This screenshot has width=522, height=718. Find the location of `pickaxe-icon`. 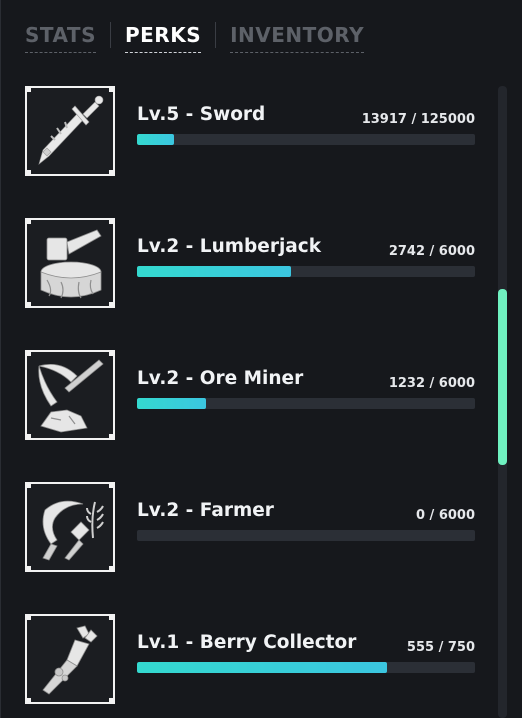

pickaxe-icon is located at coordinates (71, 396).